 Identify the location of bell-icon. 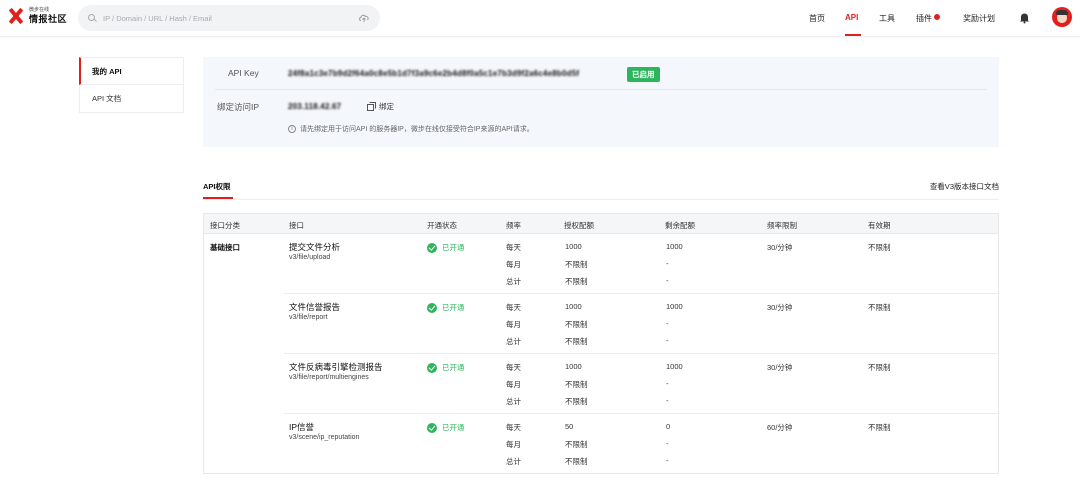
(1024, 18).